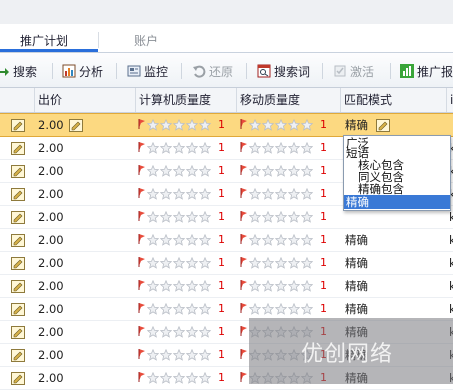 This screenshot has height=392, width=453. What do you see at coordinates (289, 100) in the screenshot?
I see `column-header-mobile-quality: 移动质量度` at bounding box center [289, 100].